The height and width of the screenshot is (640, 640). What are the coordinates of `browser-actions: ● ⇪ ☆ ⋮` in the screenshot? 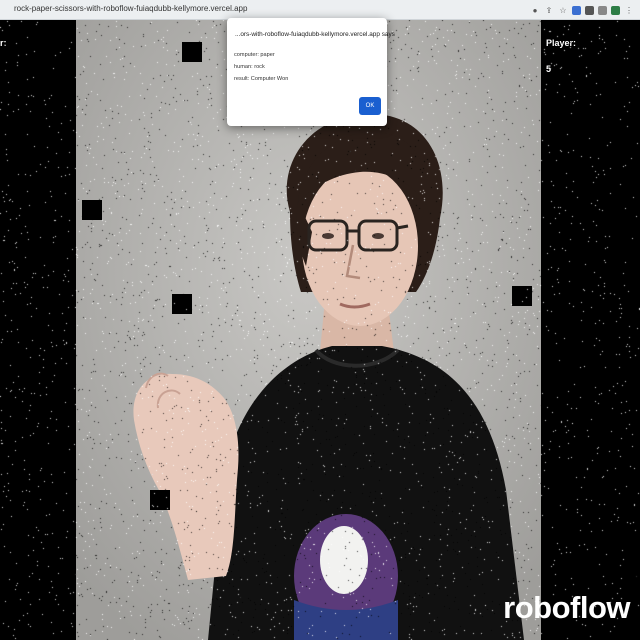 It's located at (582, 10).